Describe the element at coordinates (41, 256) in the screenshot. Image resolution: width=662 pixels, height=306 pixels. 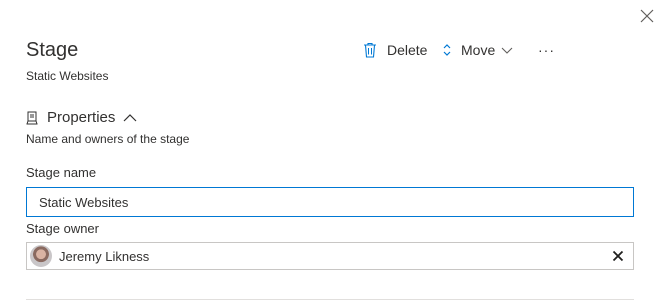
I see `avatar` at that location.